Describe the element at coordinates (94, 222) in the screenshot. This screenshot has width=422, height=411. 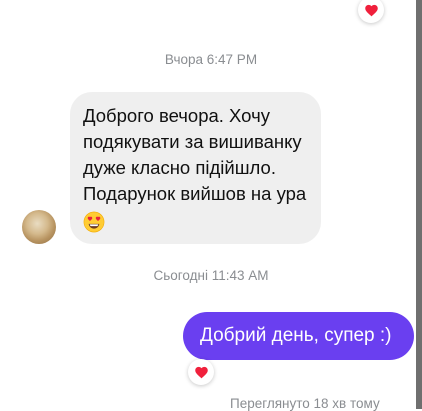
I see `heart-eyes-emoji-icon` at that location.